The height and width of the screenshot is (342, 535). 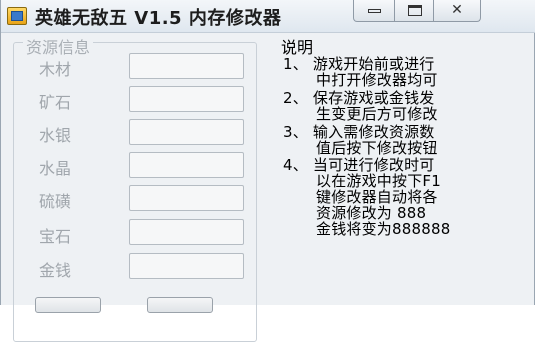 I want to click on label-gems: 宝石, so click(x=55, y=236).